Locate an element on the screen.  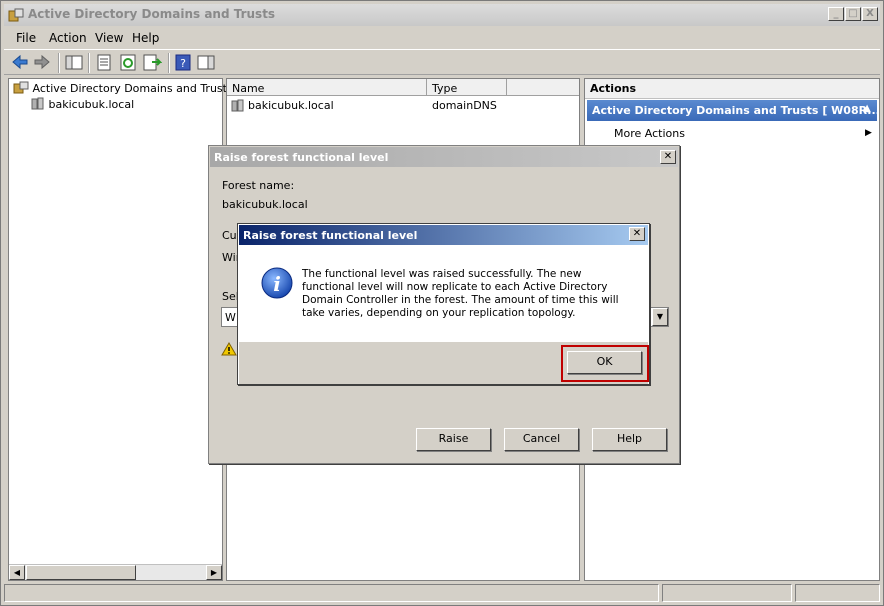
maximize-button: □ is located at coordinates (853, 14).